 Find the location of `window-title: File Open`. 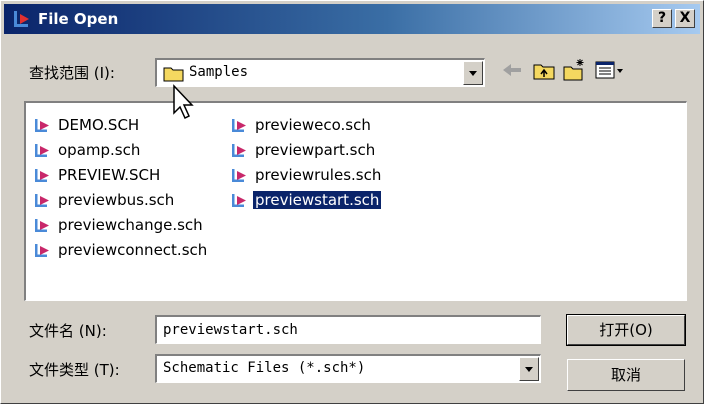

window-title: File Open is located at coordinates (78, 19).